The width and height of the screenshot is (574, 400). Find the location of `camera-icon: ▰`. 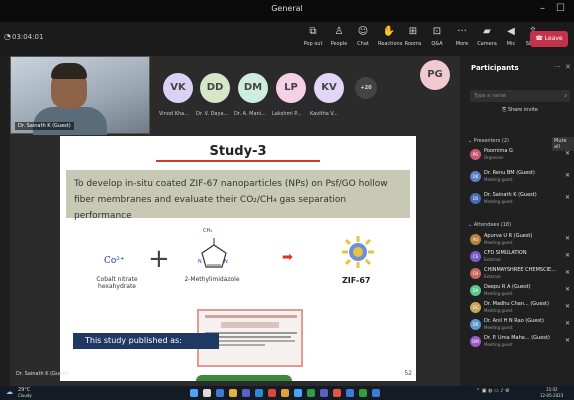

camera-icon: ▰ is located at coordinates (487, 31).